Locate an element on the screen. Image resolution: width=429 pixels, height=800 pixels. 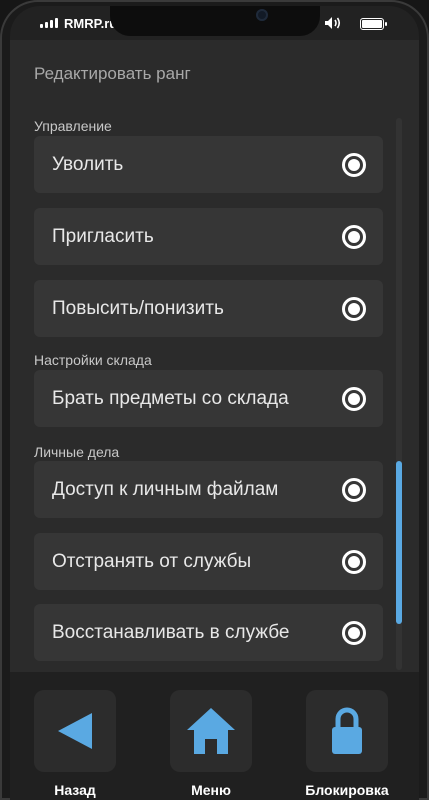
permission-row-file-access: Доступ к личным файлам is located at coordinates (208, 489).